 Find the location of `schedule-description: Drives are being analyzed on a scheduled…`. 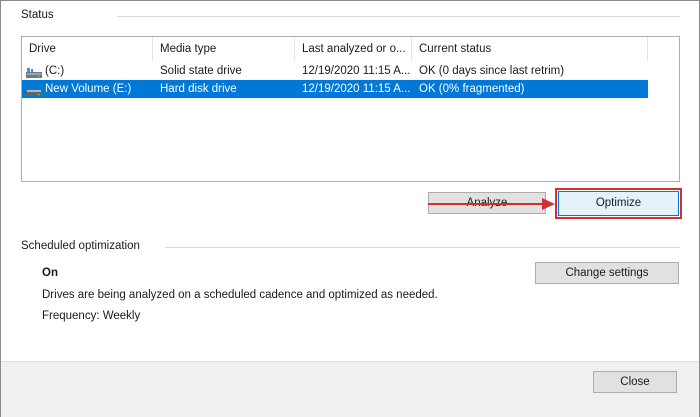

schedule-description: Drives are being analyzed on a scheduled… is located at coordinates (240, 295).